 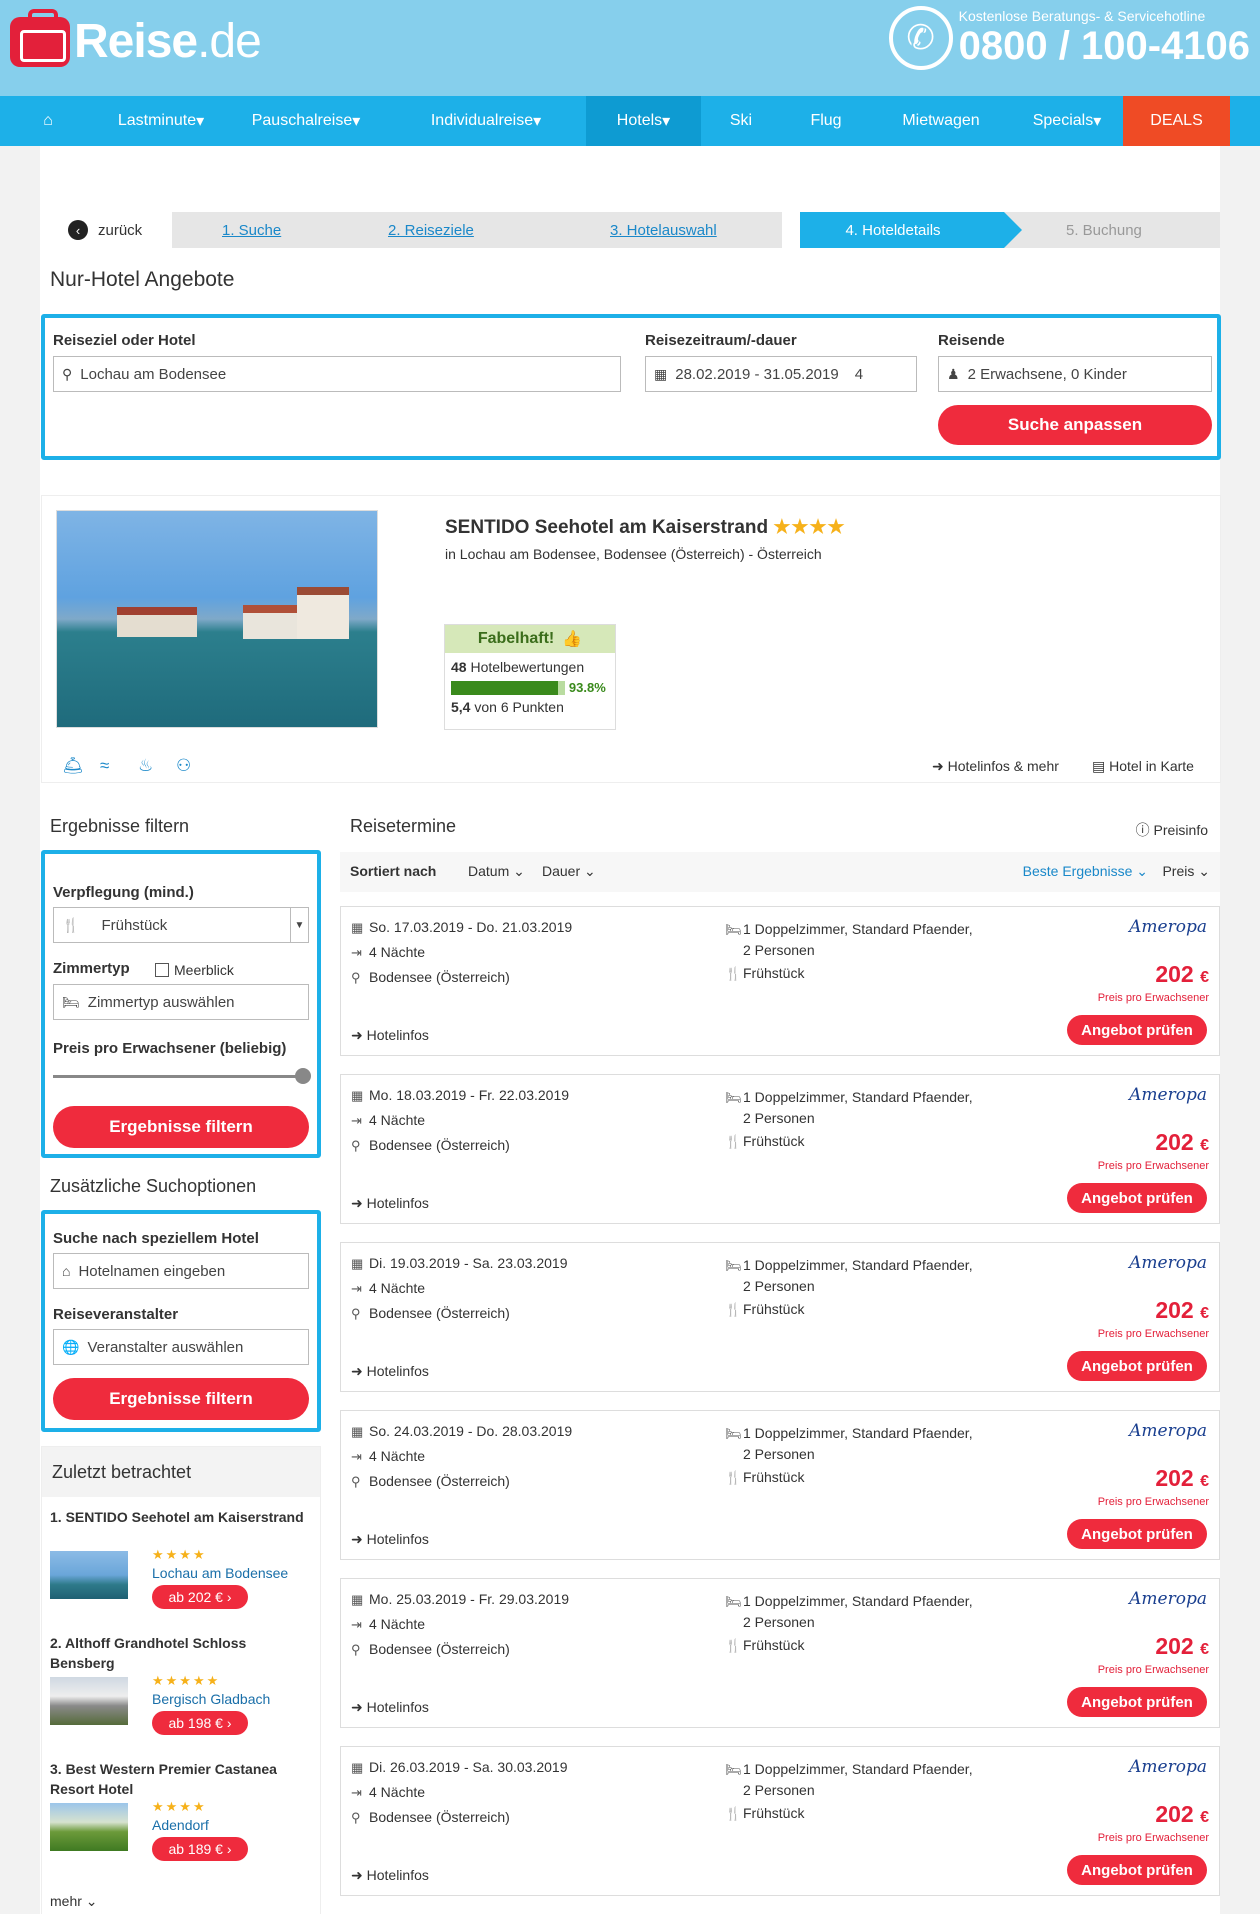 What do you see at coordinates (995, 766) in the screenshot?
I see `hotel-info-link: ➜ Hotelinfos & mehr` at bounding box center [995, 766].